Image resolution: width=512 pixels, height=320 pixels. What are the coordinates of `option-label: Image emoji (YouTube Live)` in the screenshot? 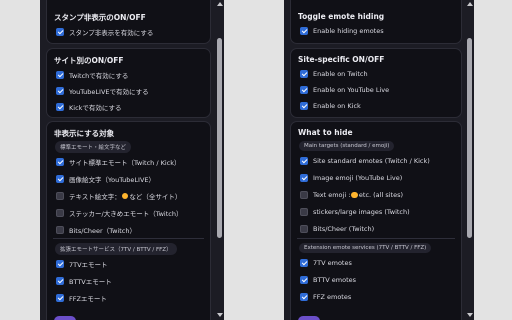 It's located at (358, 178).